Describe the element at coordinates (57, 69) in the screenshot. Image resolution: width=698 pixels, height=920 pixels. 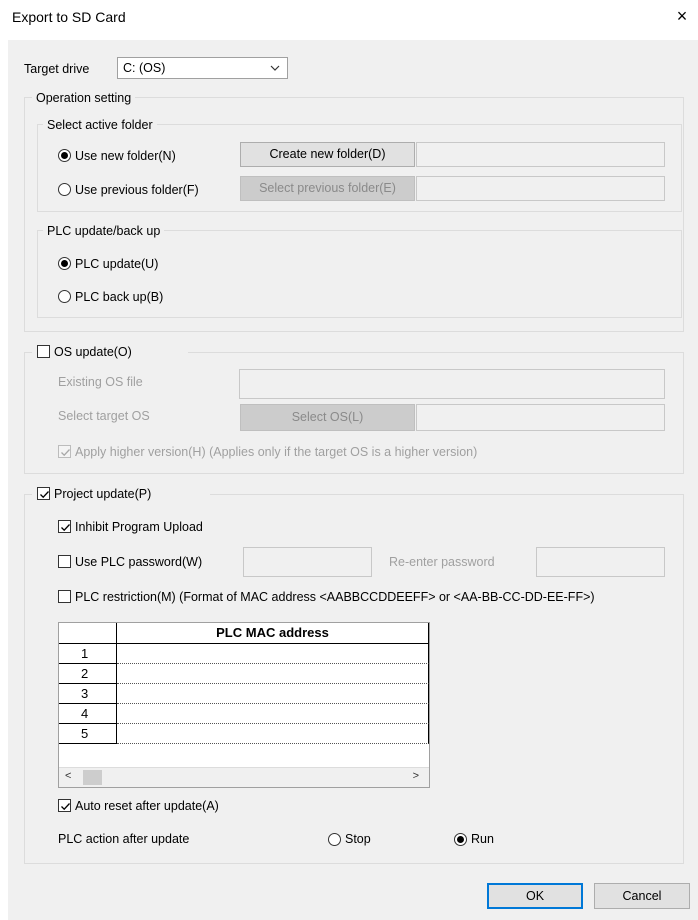
I see `target-drive-label: Target drive` at that location.